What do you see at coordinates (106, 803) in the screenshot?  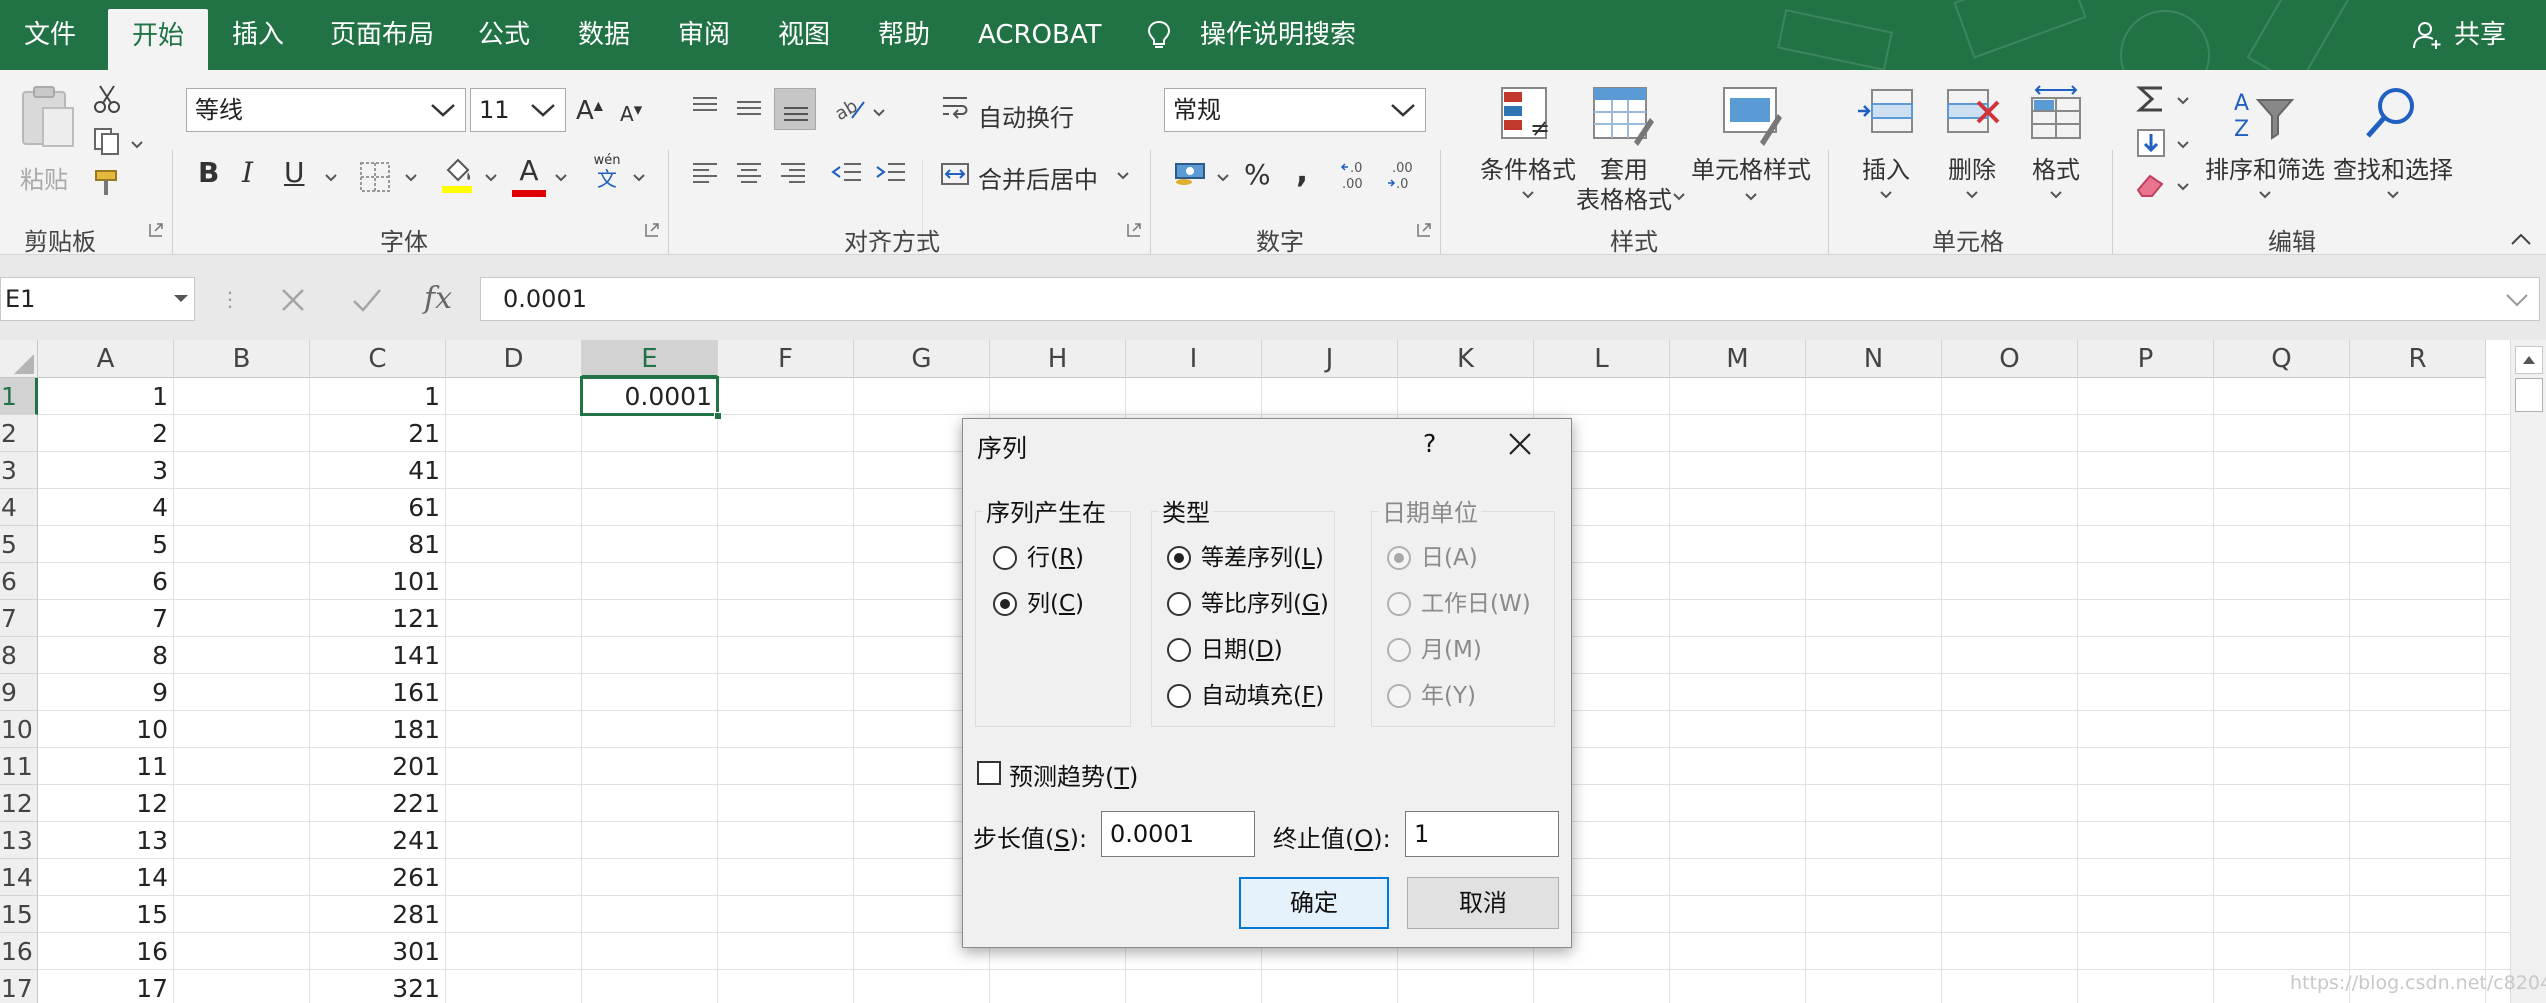 I see `cell-a12: 12` at bounding box center [106, 803].